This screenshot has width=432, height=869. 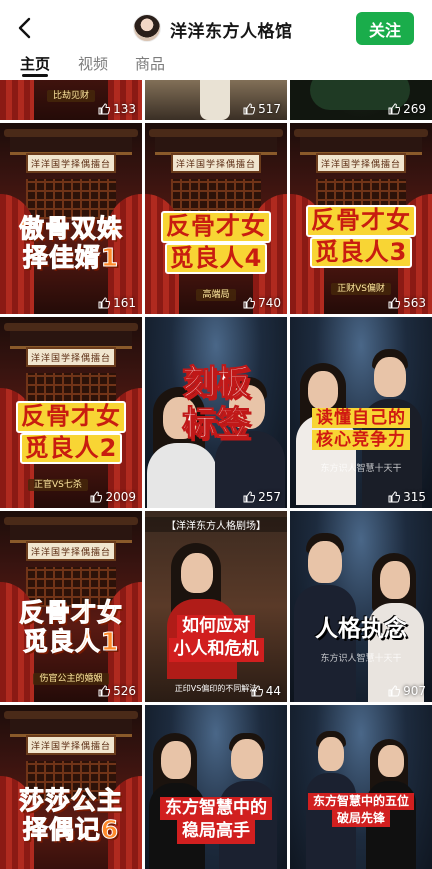 What do you see at coordinates (385, 28) in the screenshot?
I see `follow-button: 关注` at bounding box center [385, 28].